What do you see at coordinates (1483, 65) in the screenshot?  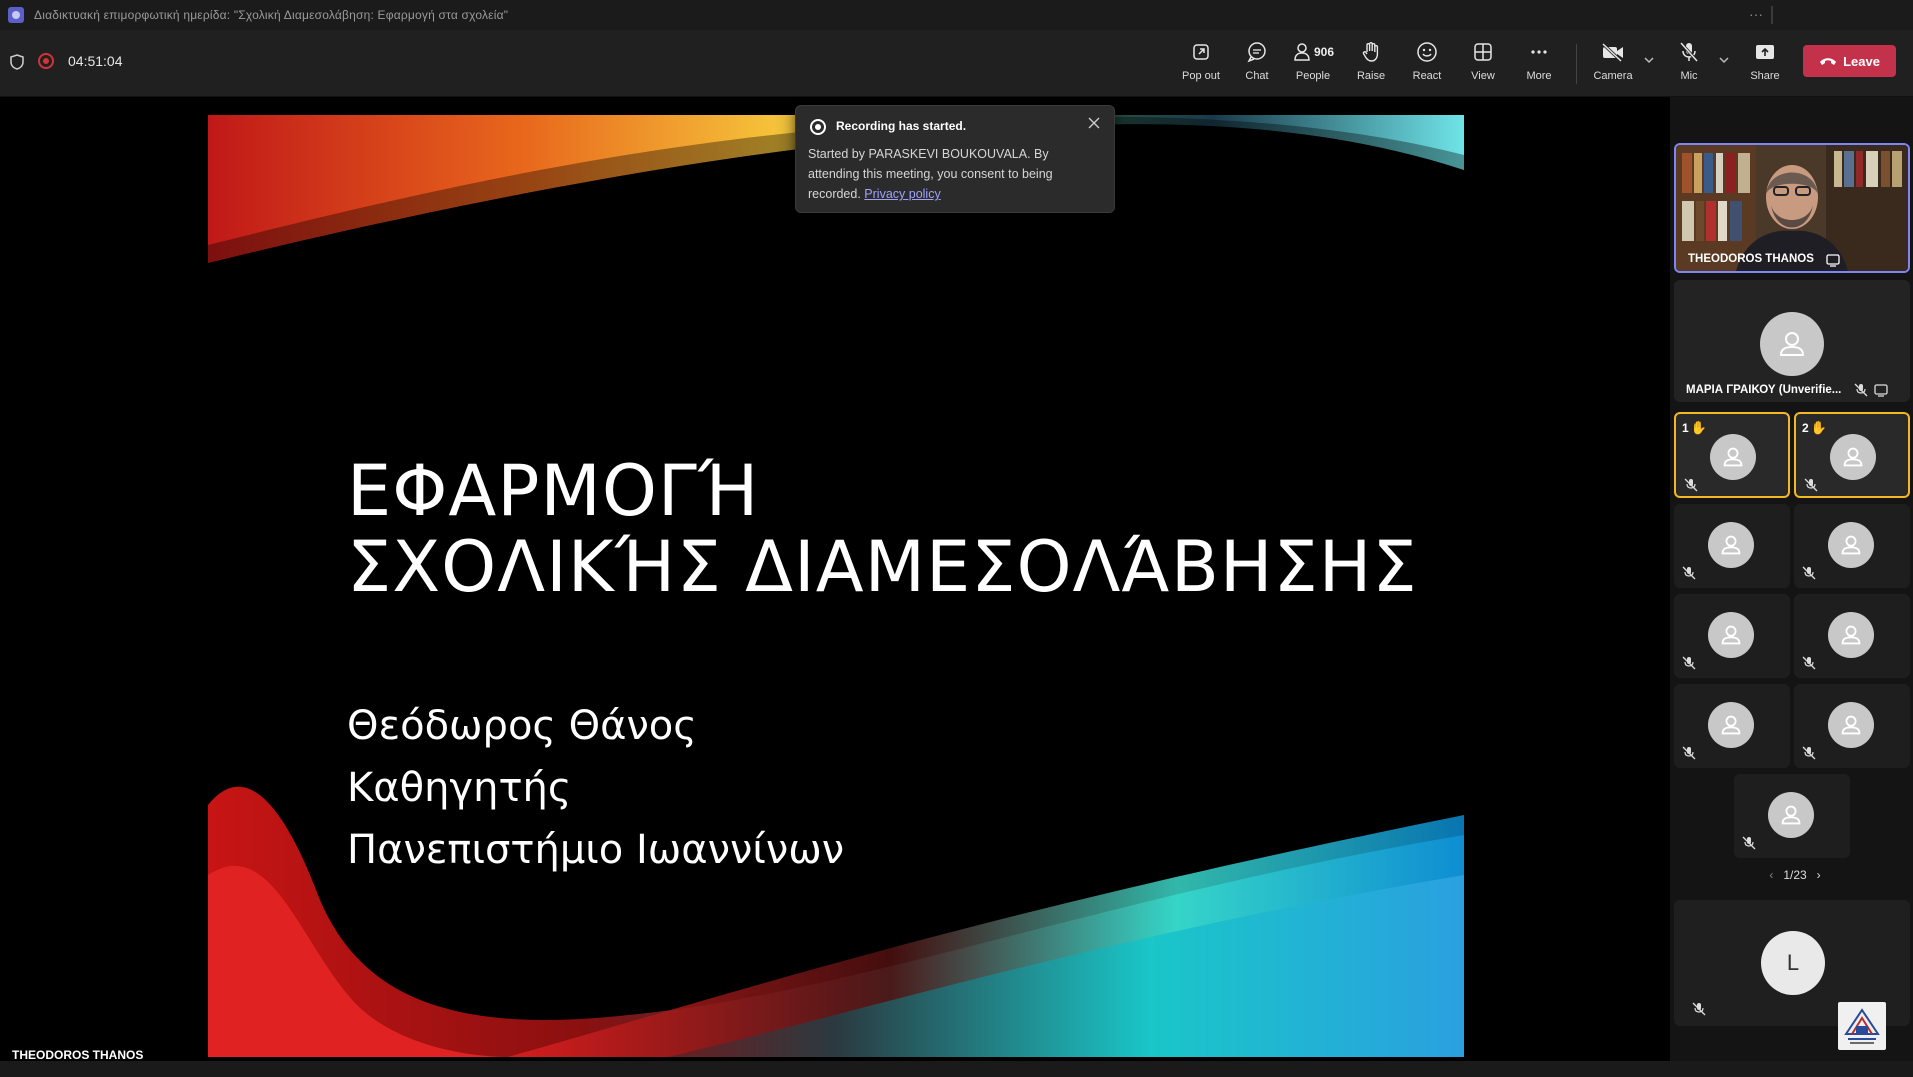 I see `view-button: View` at bounding box center [1483, 65].